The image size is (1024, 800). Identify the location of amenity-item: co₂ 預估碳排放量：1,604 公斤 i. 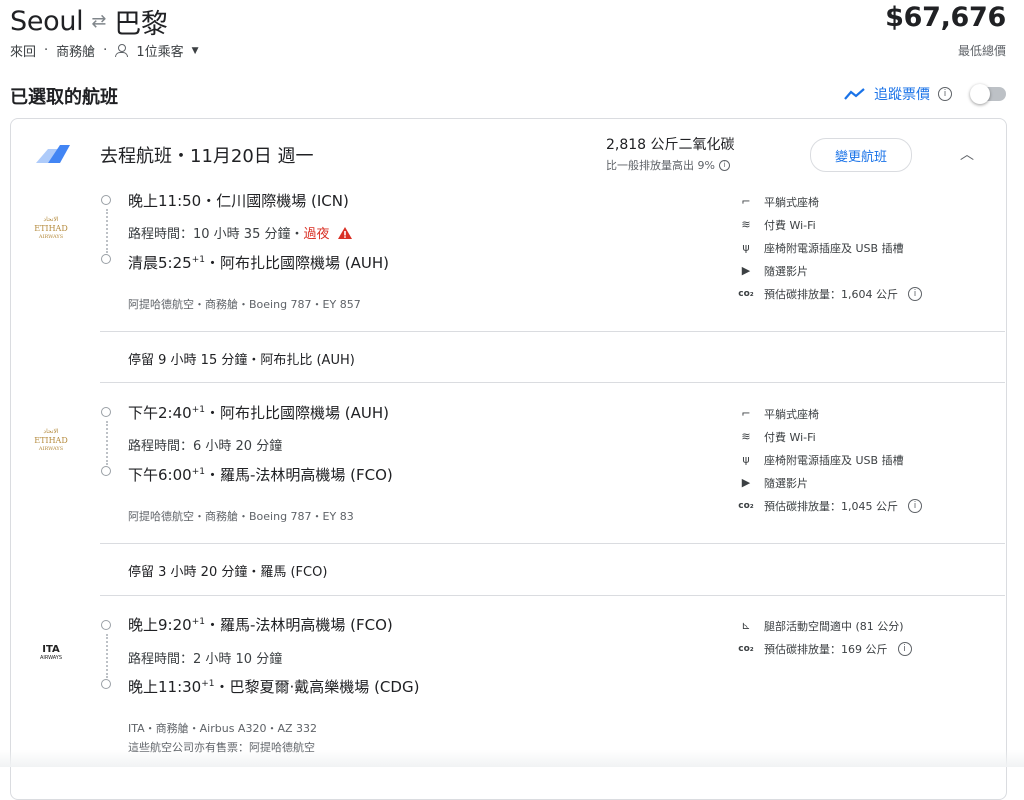
(830, 293).